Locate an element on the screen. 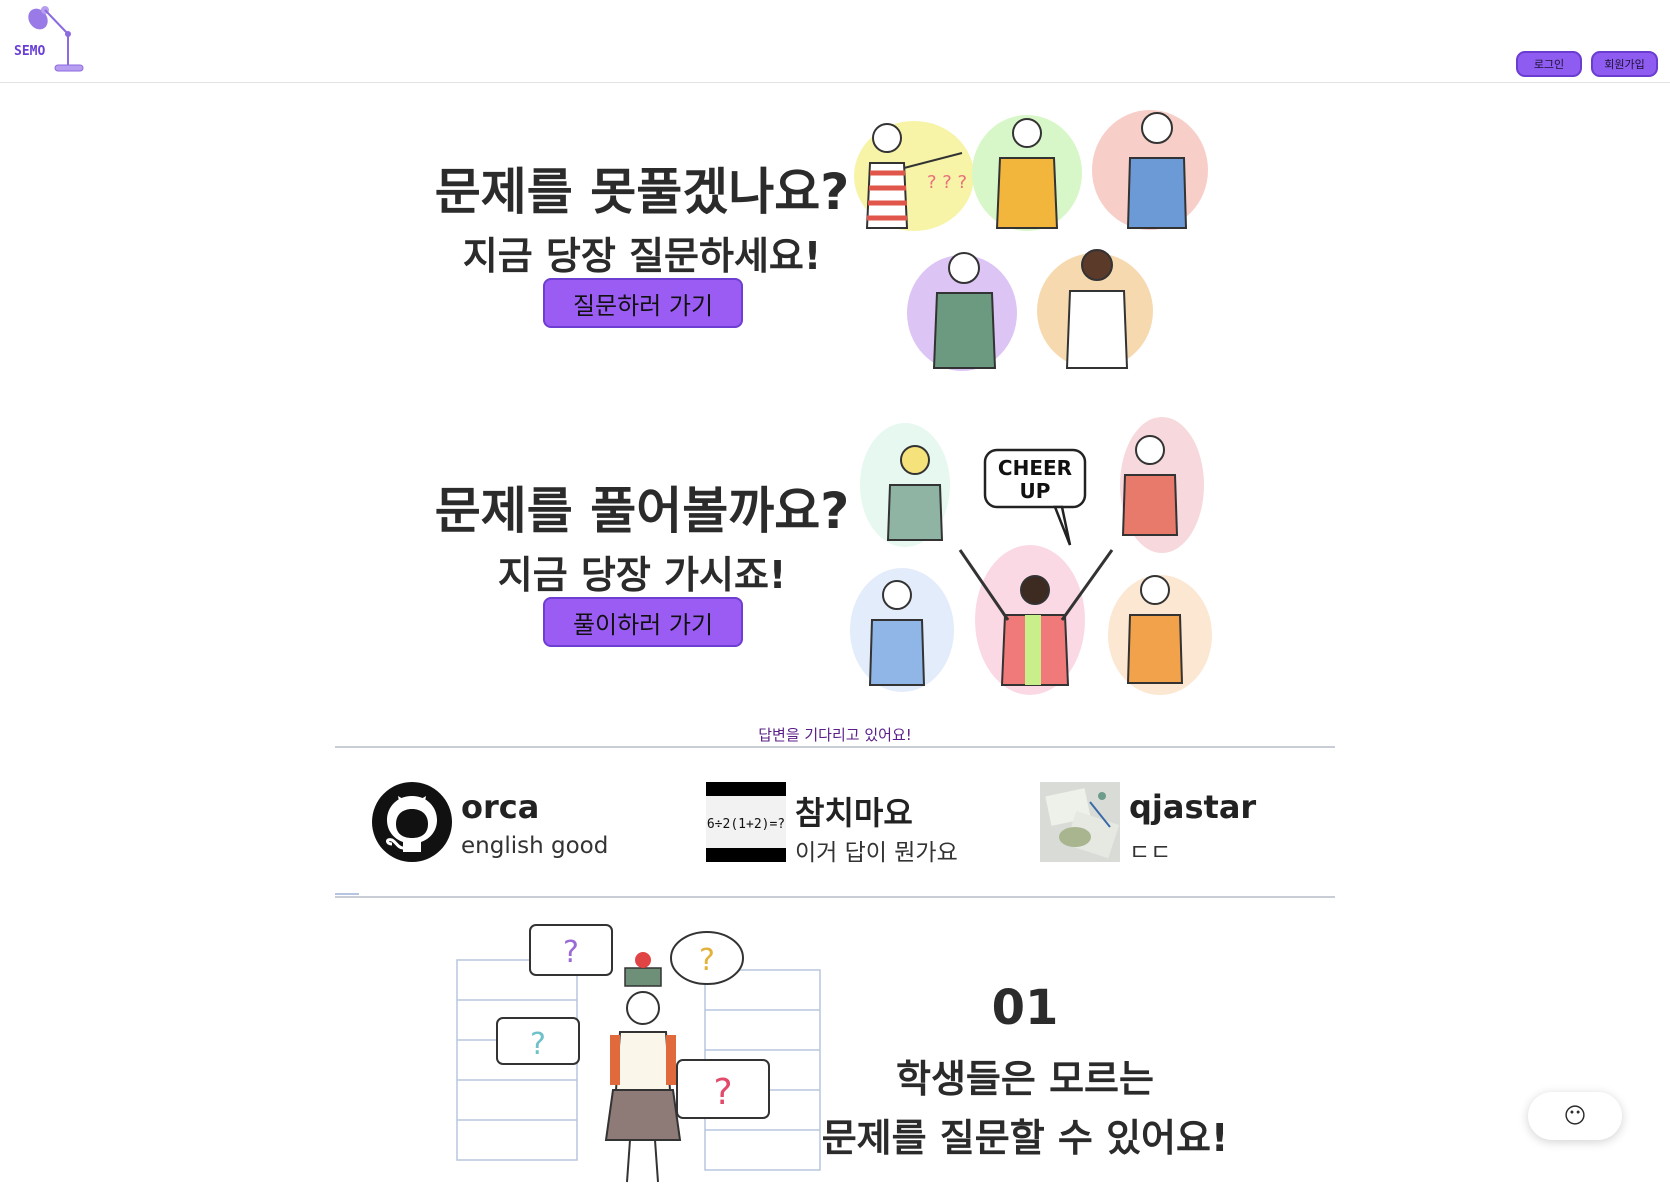 The height and width of the screenshot is (1185, 1670). go-solve-button: 풀이하러 가기 is located at coordinates (643, 622).